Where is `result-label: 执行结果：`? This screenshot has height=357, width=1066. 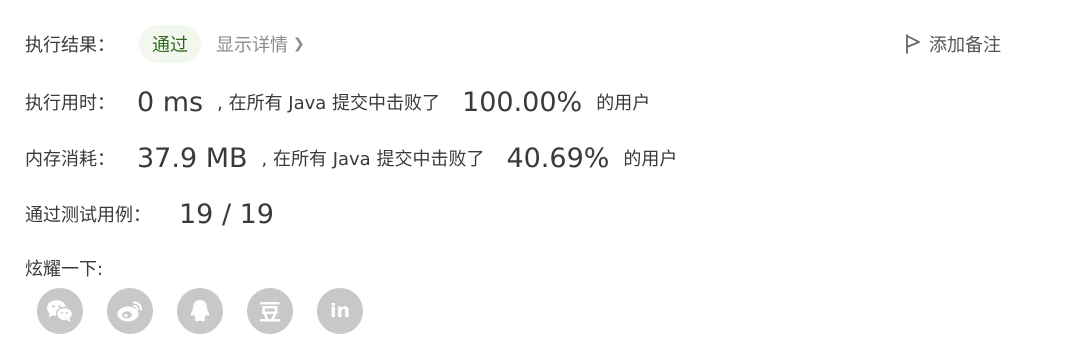 result-label: 执行结果： is located at coordinates (70, 45).